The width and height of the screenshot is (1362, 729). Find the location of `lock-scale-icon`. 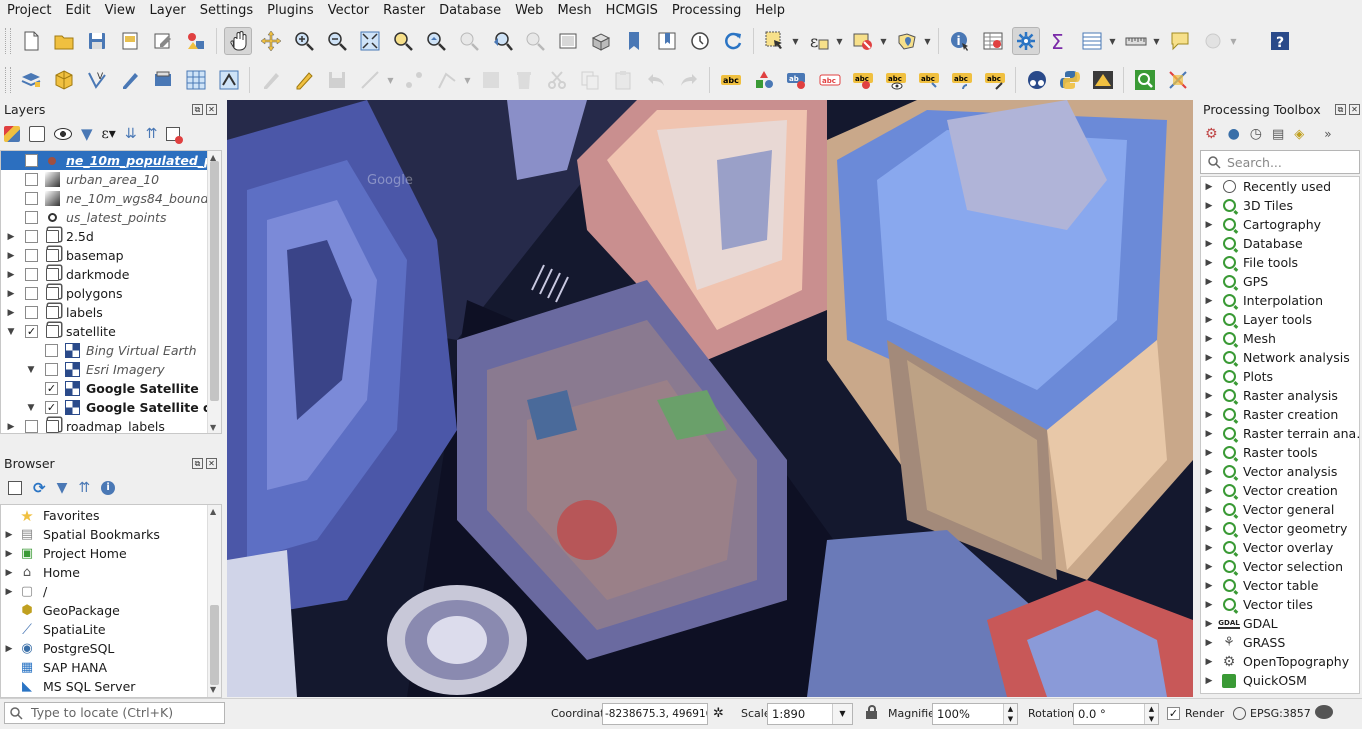

lock-scale-icon is located at coordinates (871, 712).